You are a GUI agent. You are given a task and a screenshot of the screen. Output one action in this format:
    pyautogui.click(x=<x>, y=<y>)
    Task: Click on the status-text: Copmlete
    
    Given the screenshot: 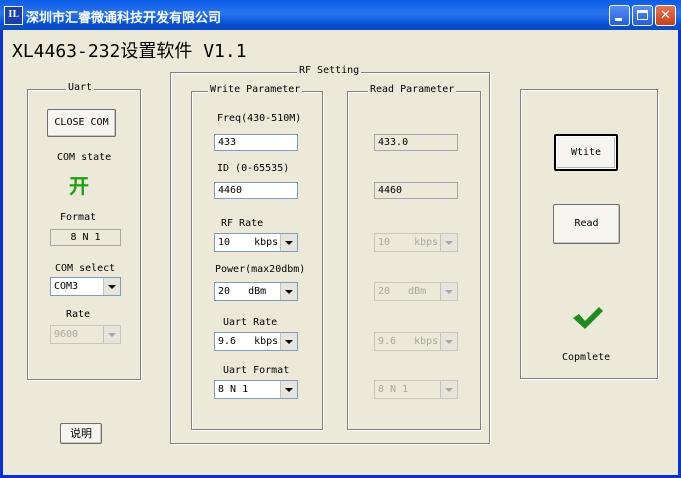 What is the action you would take?
    pyautogui.click(x=586, y=357)
    